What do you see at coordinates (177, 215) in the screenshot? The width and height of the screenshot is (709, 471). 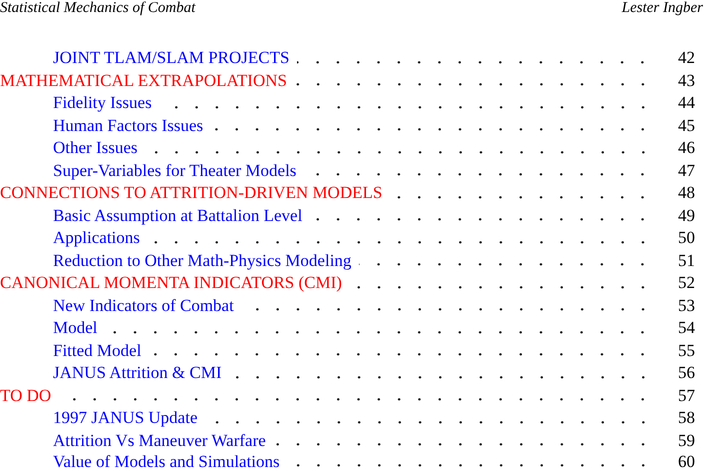 I see `toc-link: Basic Assumption at Battalion Level` at bounding box center [177, 215].